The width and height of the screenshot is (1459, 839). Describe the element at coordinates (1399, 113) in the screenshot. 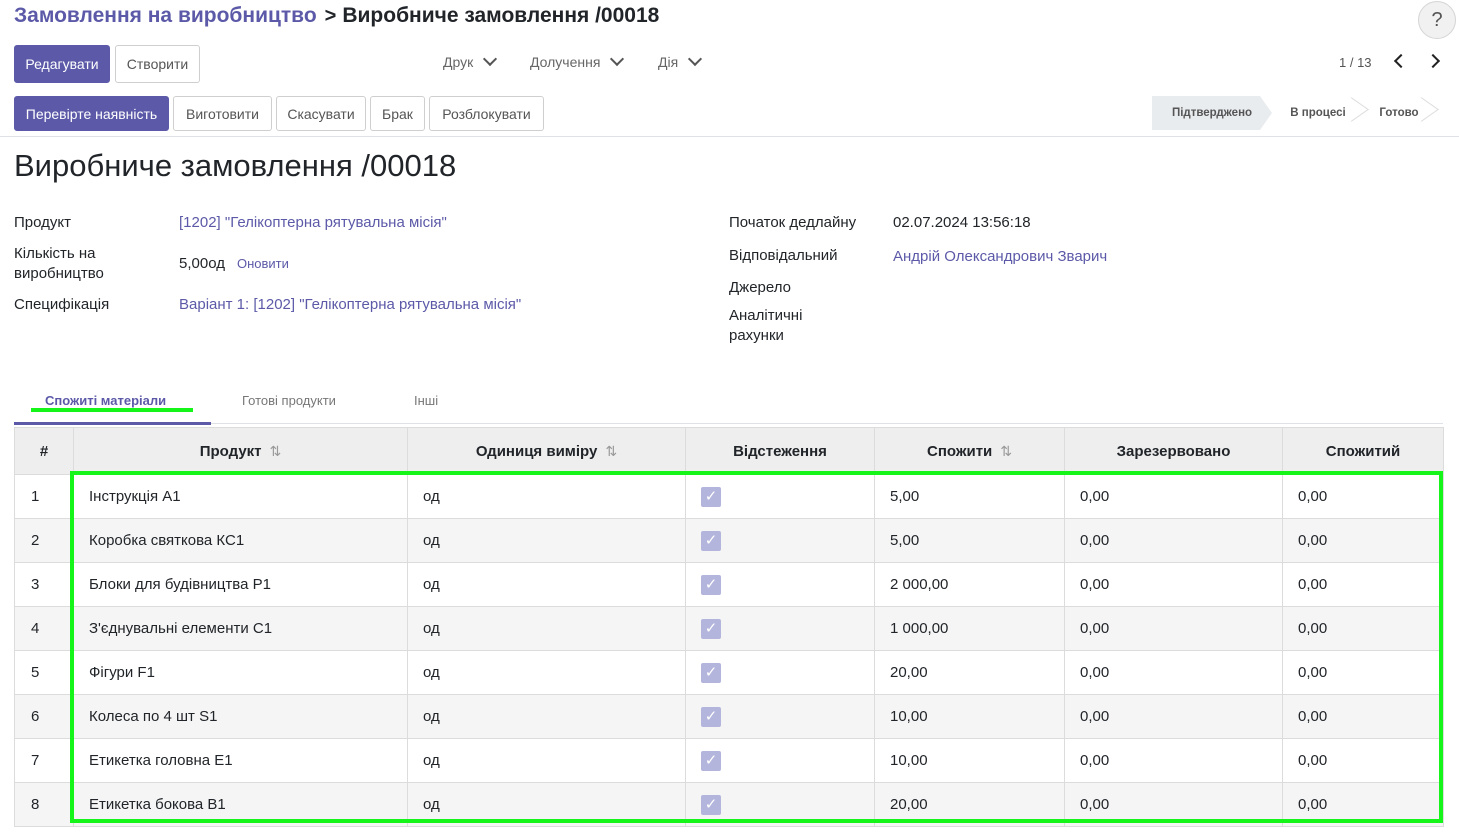

I see `status-stage-done: Готово` at that location.